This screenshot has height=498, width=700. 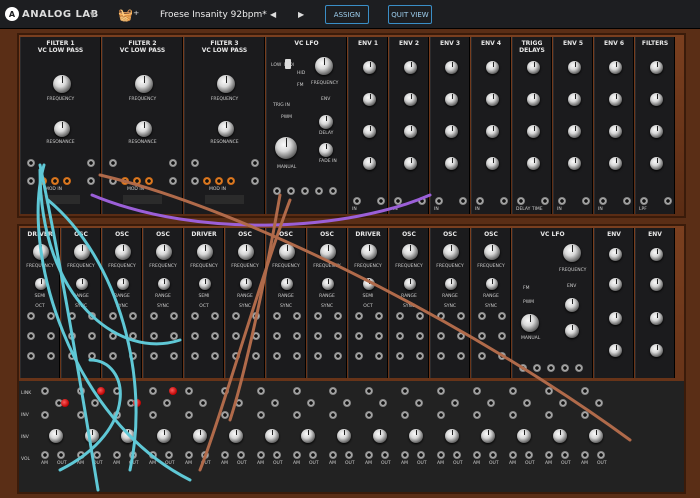 What do you see at coordinates (301, 14) in the screenshot?
I see `next-preset-icon: ▶` at bounding box center [301, 14].